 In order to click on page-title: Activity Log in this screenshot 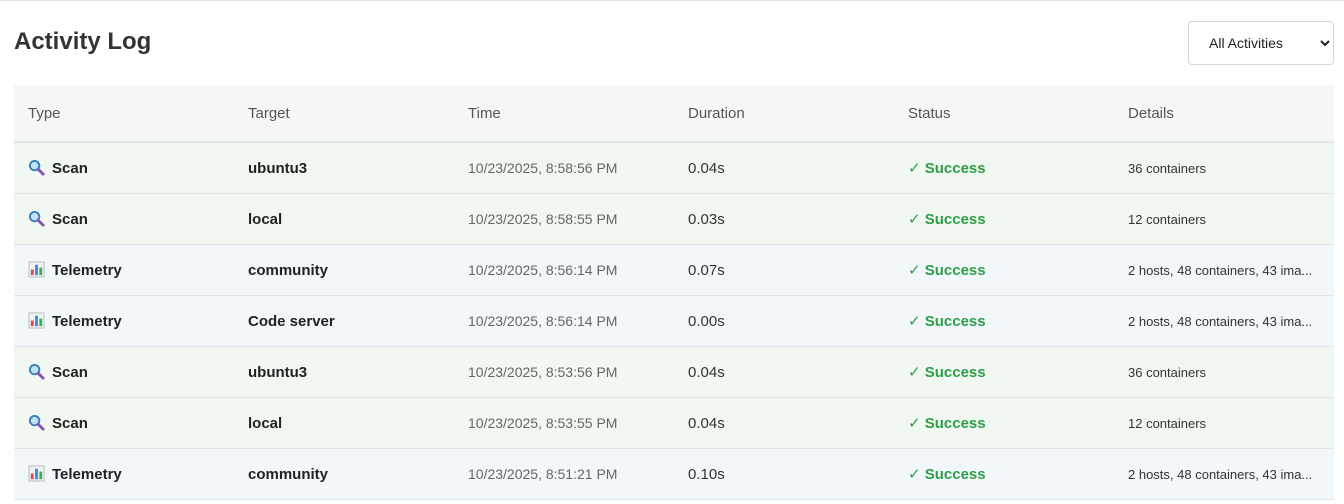, I will do `click(83, 41)`.